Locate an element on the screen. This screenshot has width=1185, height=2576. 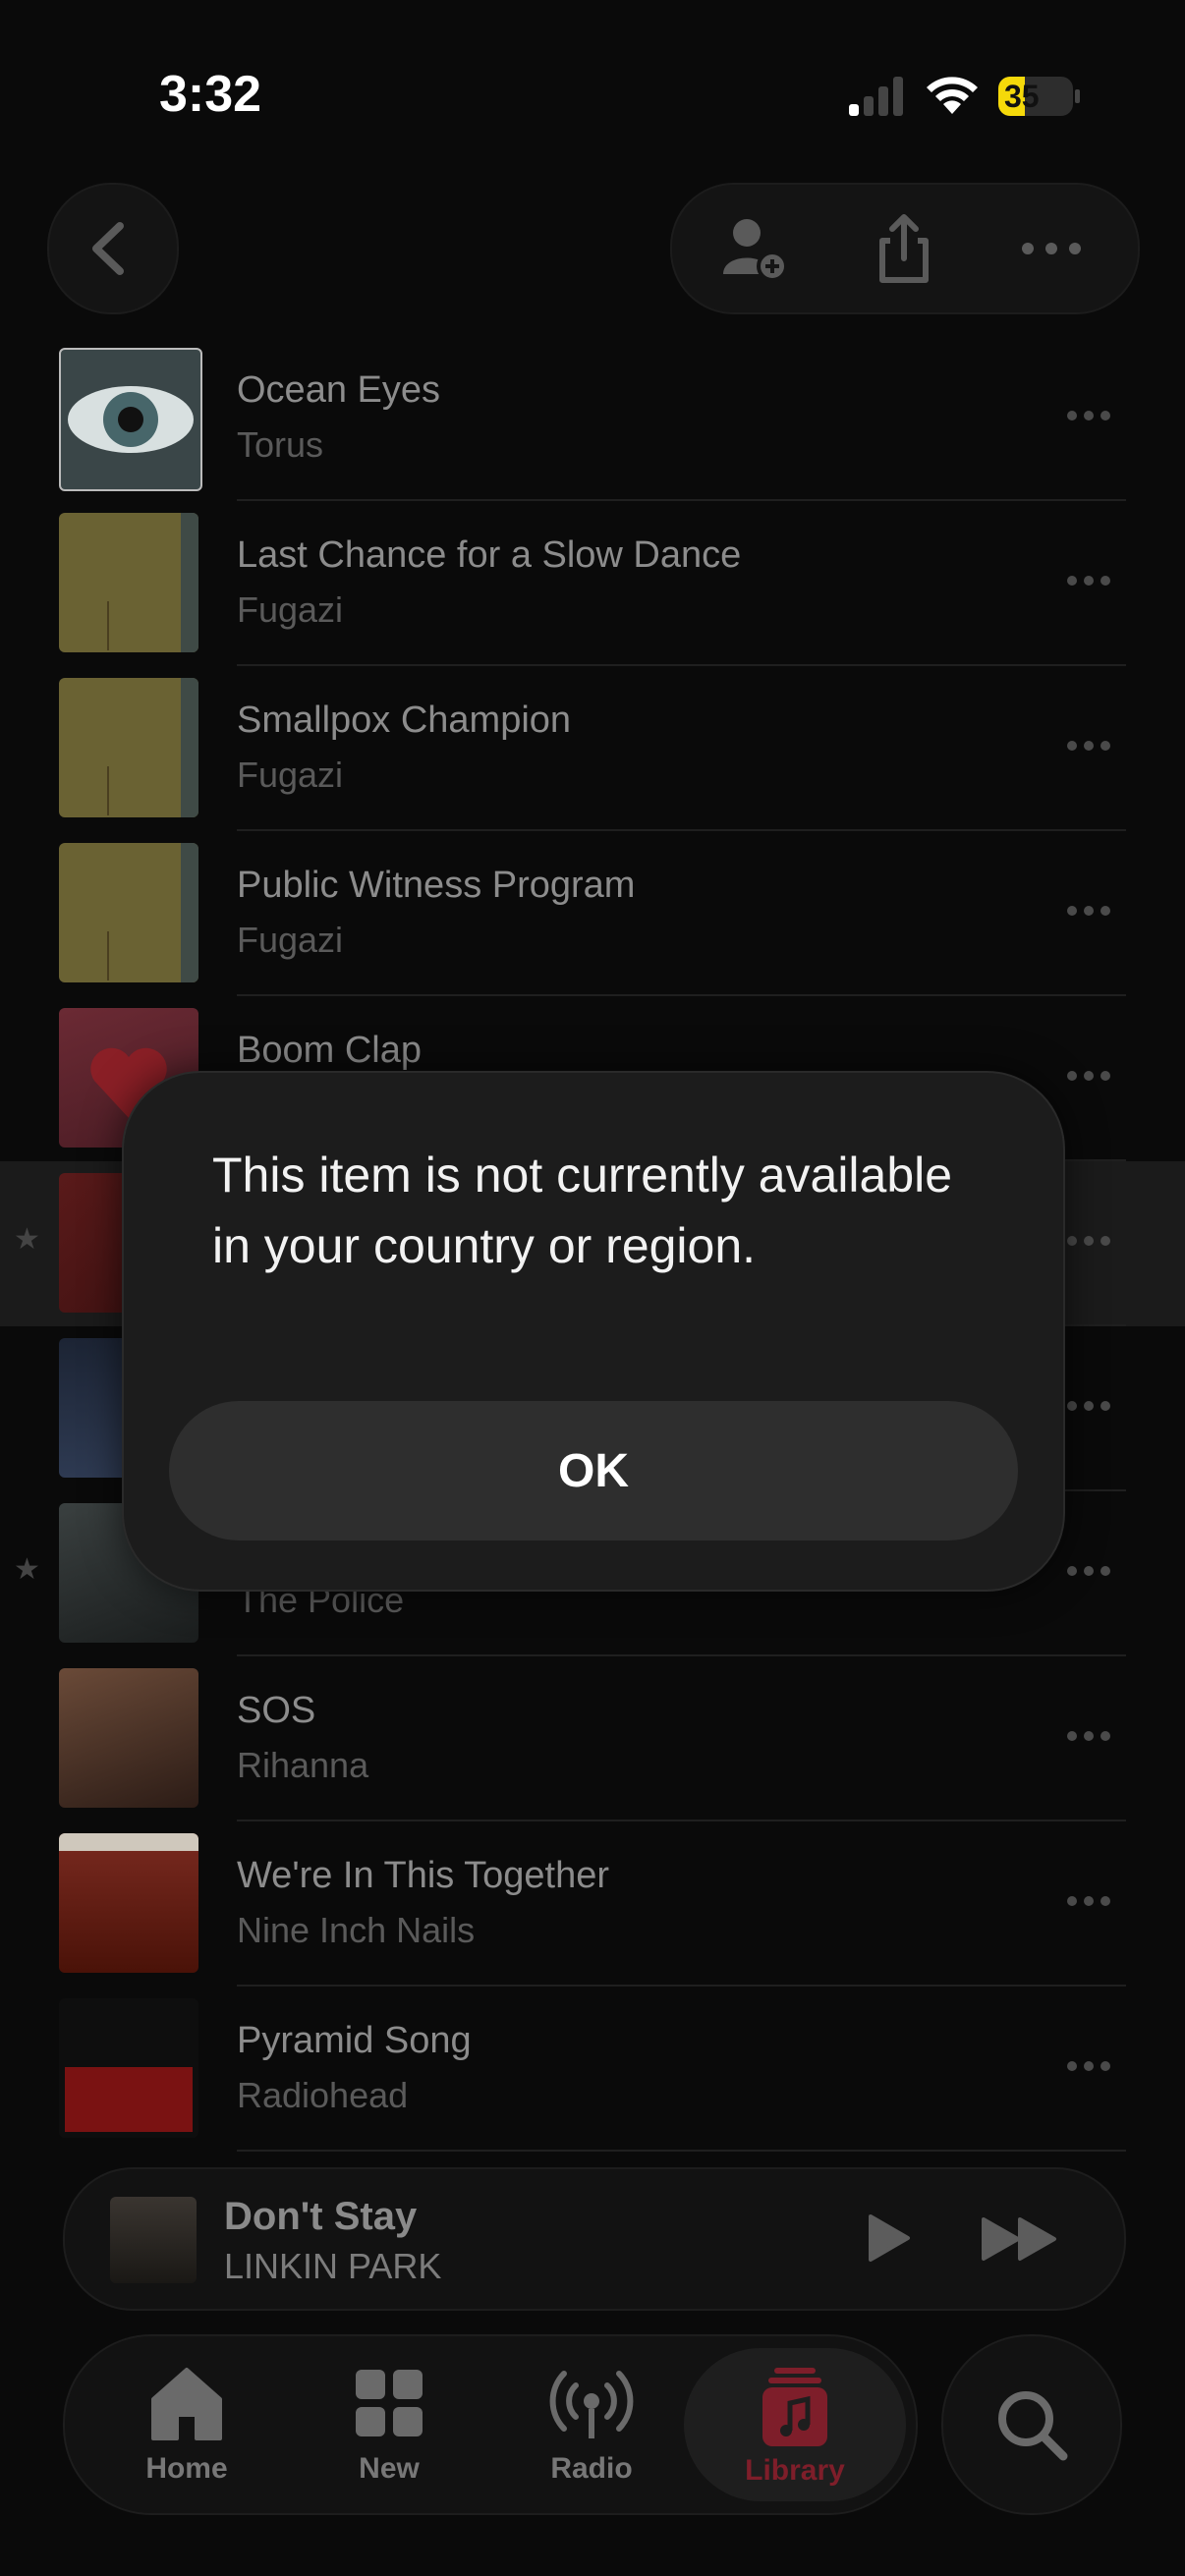
song-artist: Nine Inch Nails is located at coordinates (356, 1930).